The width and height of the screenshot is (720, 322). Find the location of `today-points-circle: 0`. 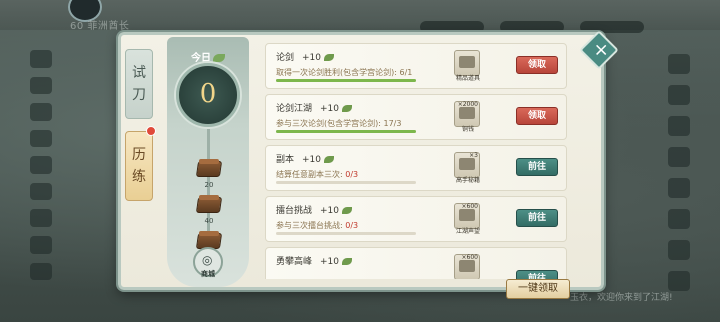

today-points-circle: 0 is located at coordinates (208, 95).